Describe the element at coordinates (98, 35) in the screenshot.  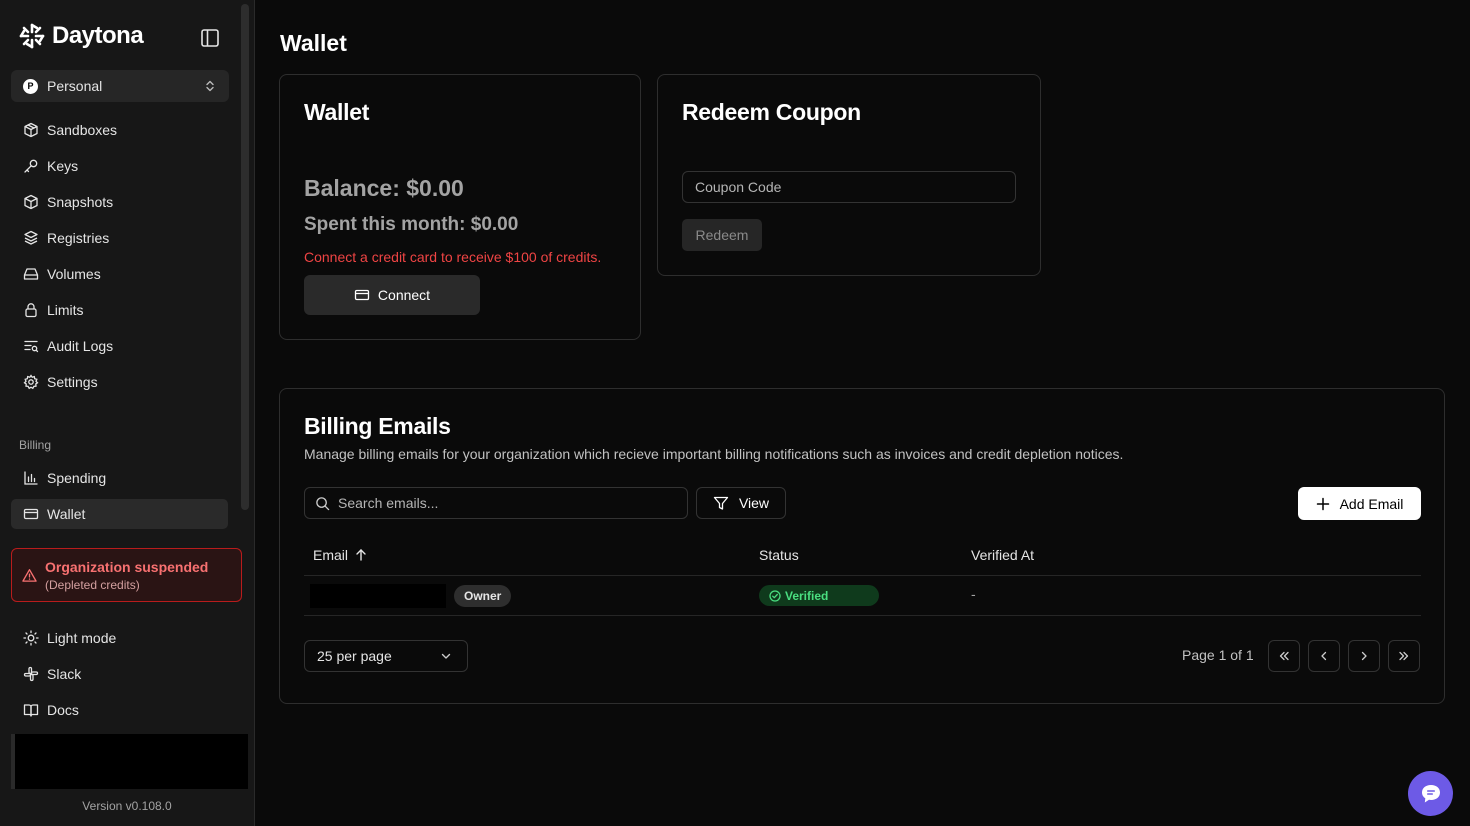
I see `brand-name: Daytona` at that location.